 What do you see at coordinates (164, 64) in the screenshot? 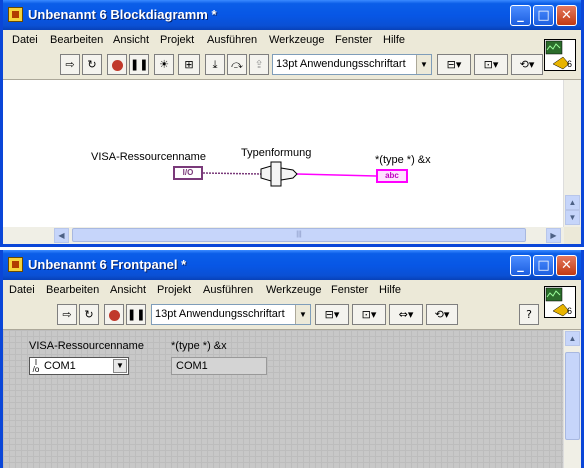
I see `highlight-execution-icon: ☀` at bounding box center [164, 64].